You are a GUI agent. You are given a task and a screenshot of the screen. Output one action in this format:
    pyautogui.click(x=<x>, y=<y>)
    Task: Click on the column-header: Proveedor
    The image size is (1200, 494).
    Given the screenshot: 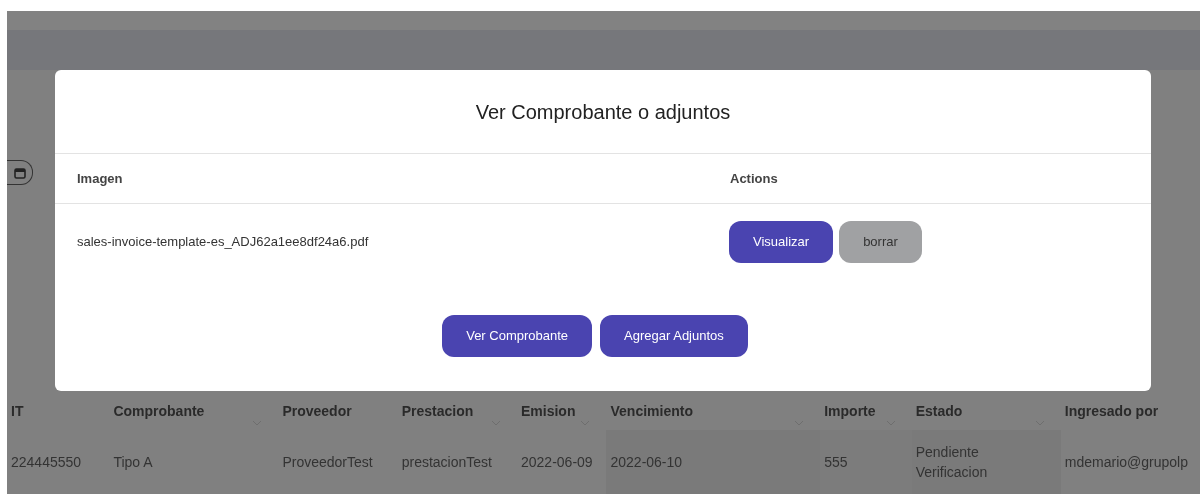 What is the action you would take?
    pyautogui.click(x=317, y=411)
    